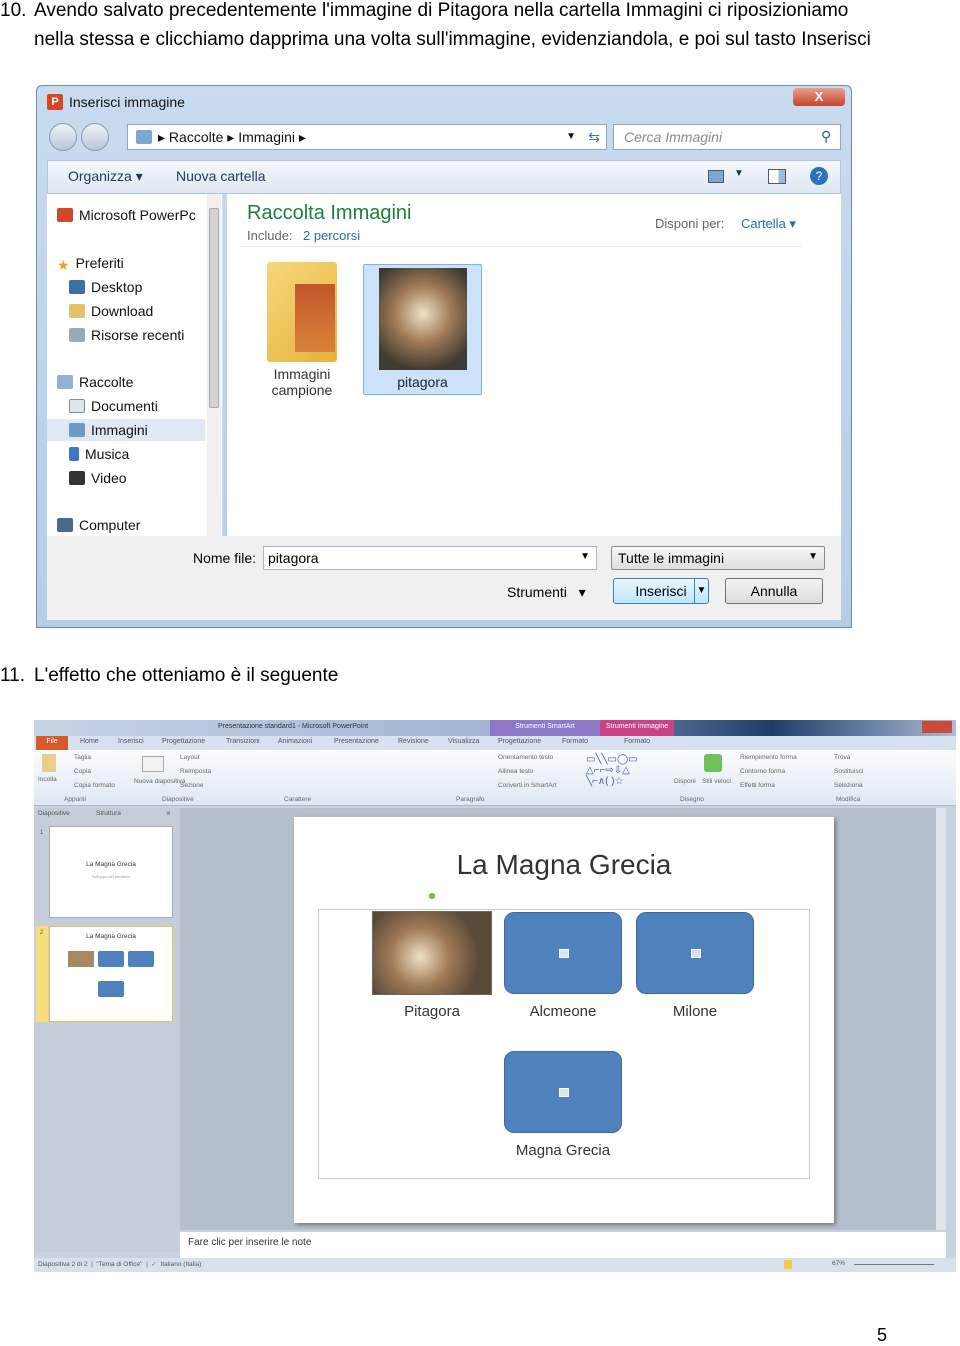  I want to click on search-icon: ⚲, so click(826, 136).